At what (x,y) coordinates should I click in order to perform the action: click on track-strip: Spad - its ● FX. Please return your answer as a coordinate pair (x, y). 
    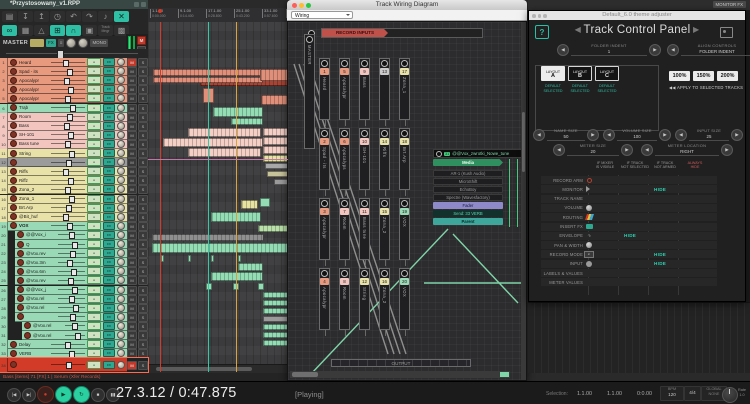
    Looking at the image, I should click on (67, 72).